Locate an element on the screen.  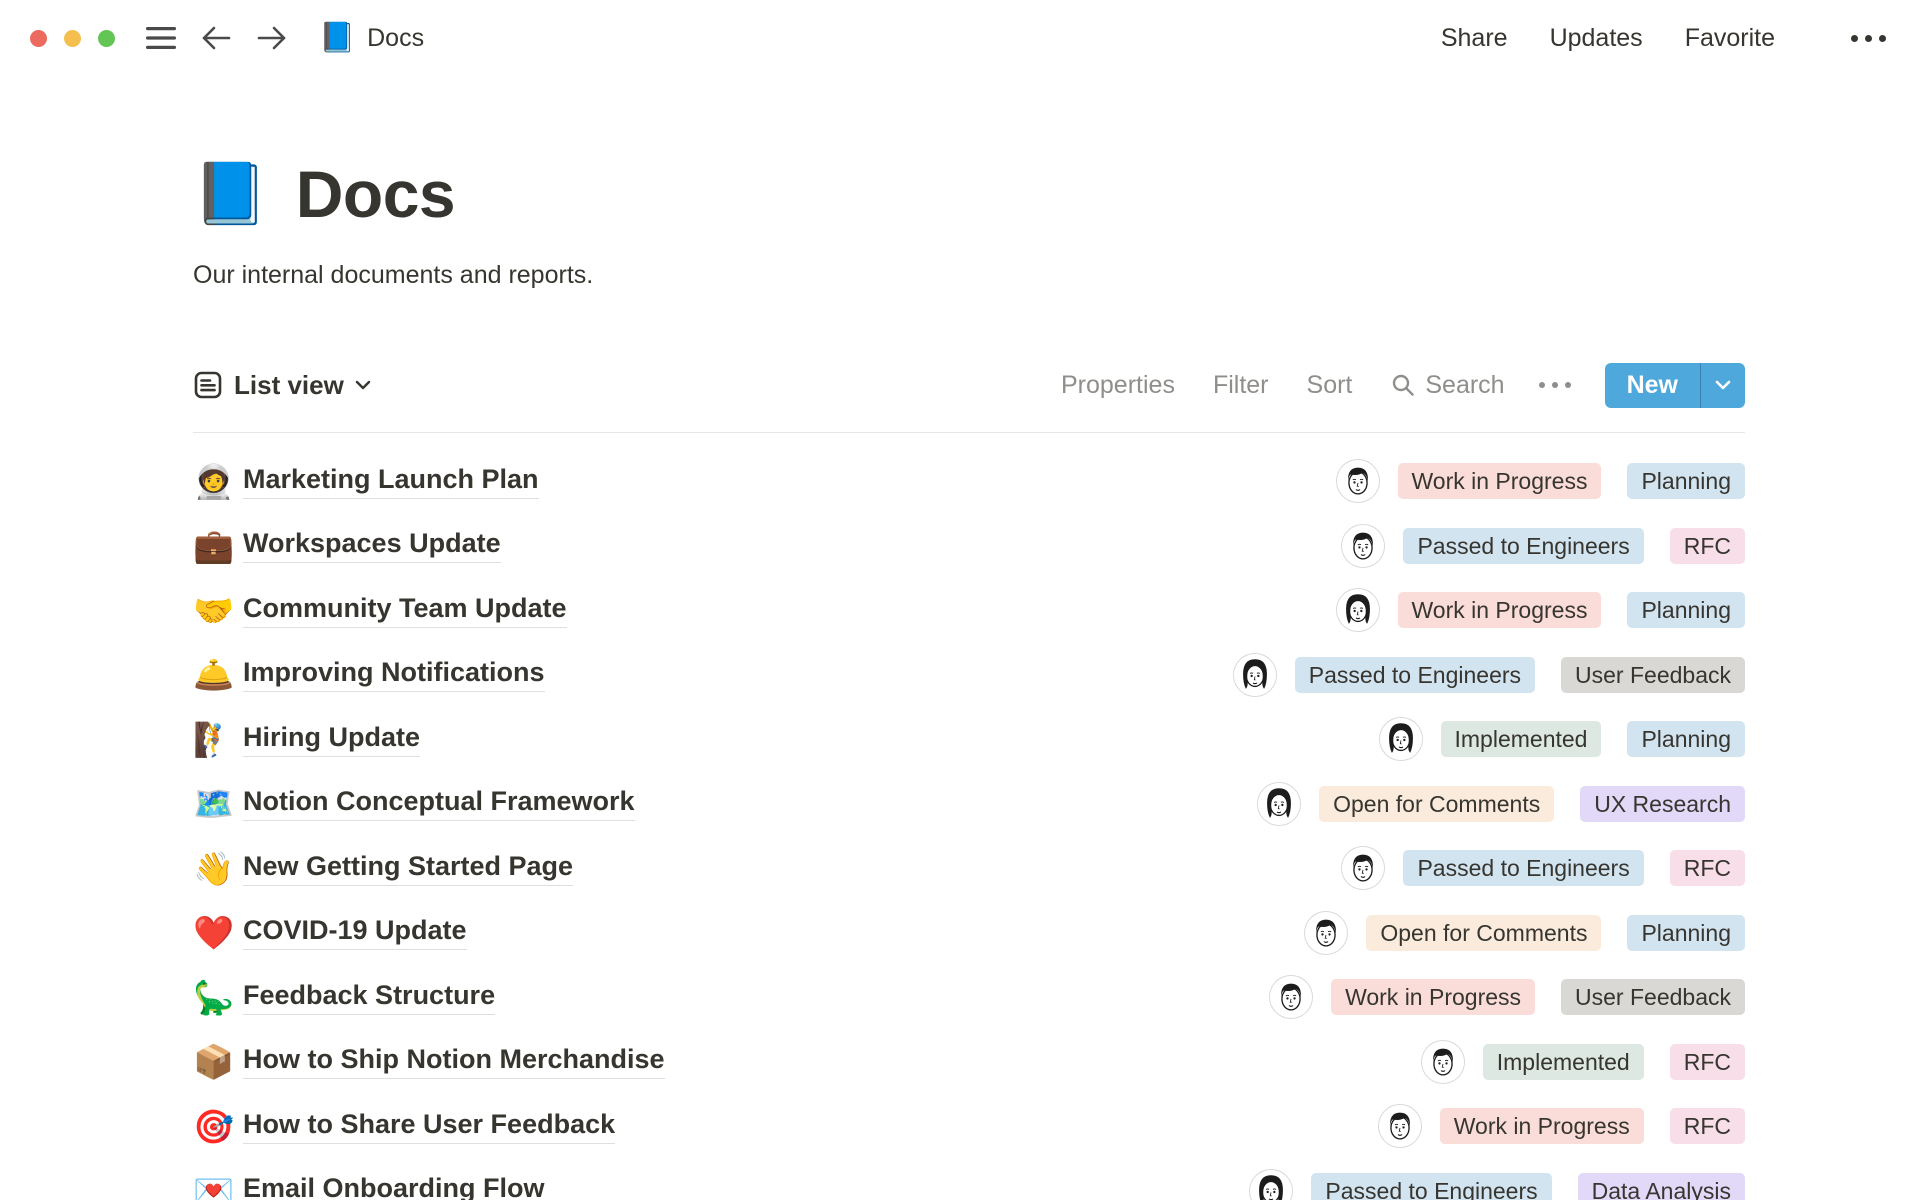
page-link: COVID-19 Update is located at coordinates (355, 933).